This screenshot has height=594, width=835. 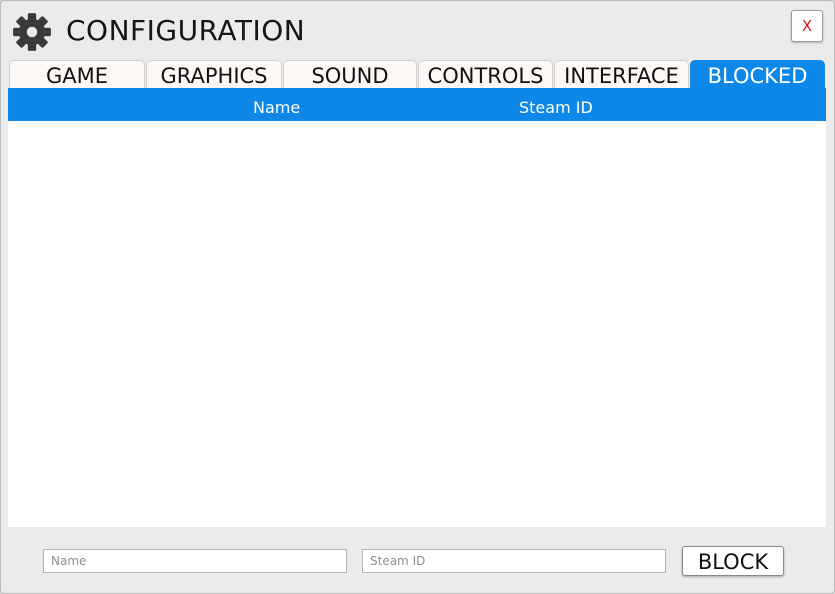 I want to click on tab-sound: SOUND, so click(x=350, y=74).